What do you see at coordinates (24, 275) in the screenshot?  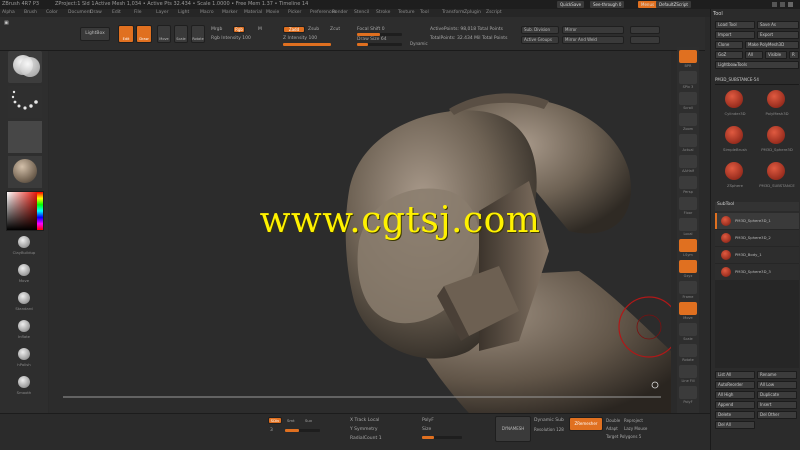 I see `brush-slot: Move` at bounding box center [24, 275].